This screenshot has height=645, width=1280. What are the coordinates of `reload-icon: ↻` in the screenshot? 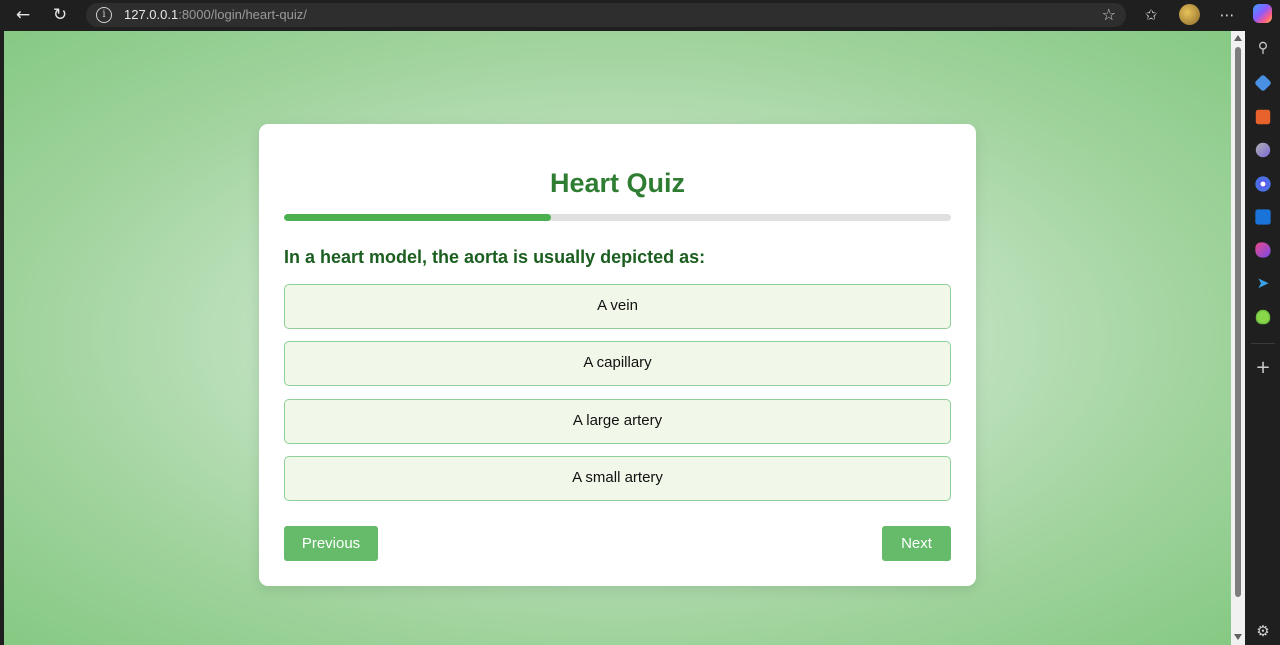 It's located at (60, 15).